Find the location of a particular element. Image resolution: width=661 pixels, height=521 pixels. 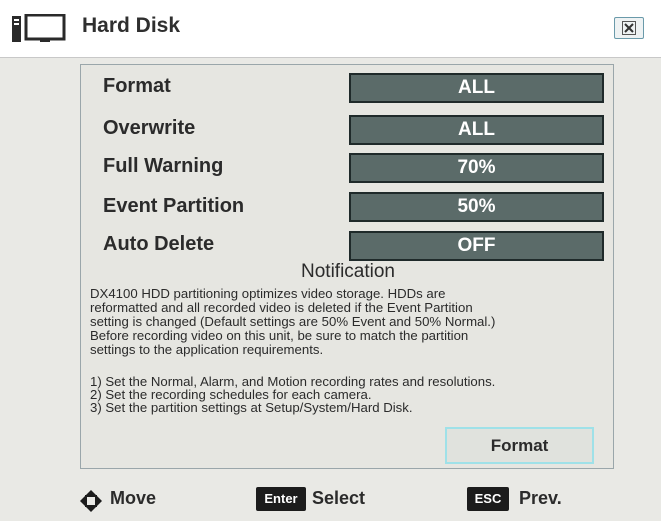

move-label: Move is located at coordinates (133, 498).